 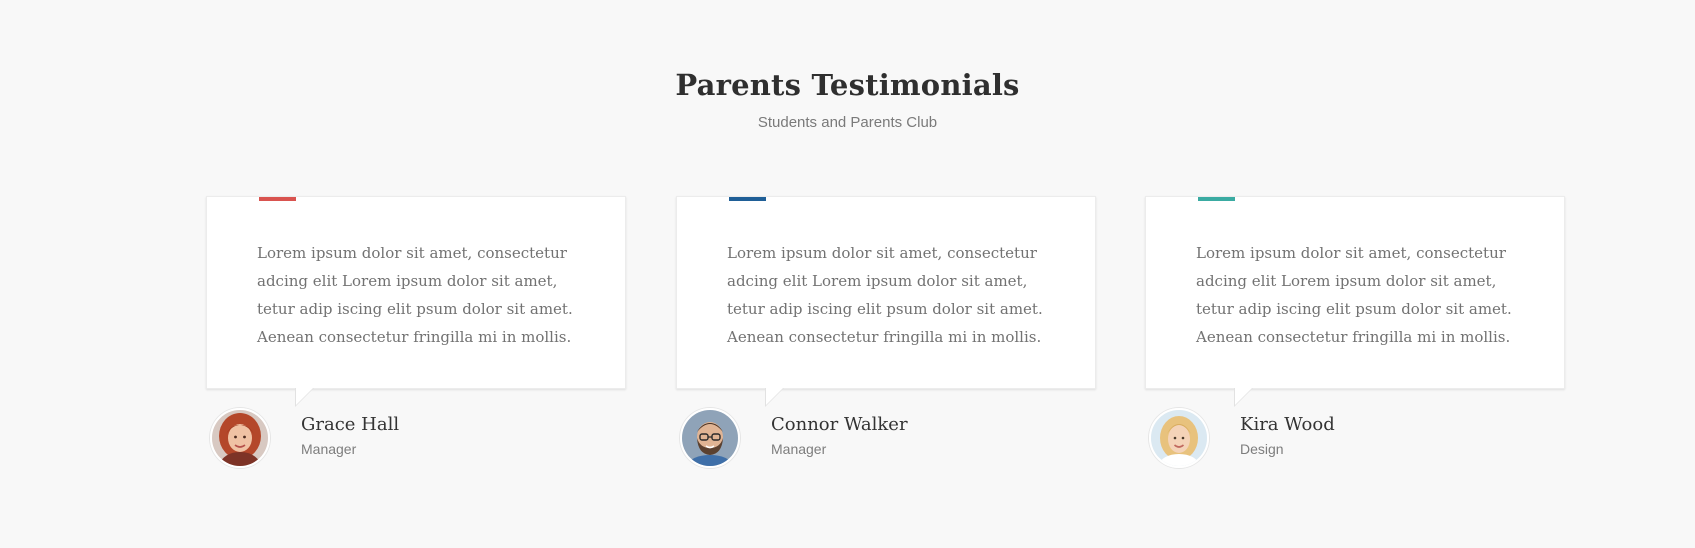 I want to click on author-name: Connor Walker, so click(x=839, y=424).